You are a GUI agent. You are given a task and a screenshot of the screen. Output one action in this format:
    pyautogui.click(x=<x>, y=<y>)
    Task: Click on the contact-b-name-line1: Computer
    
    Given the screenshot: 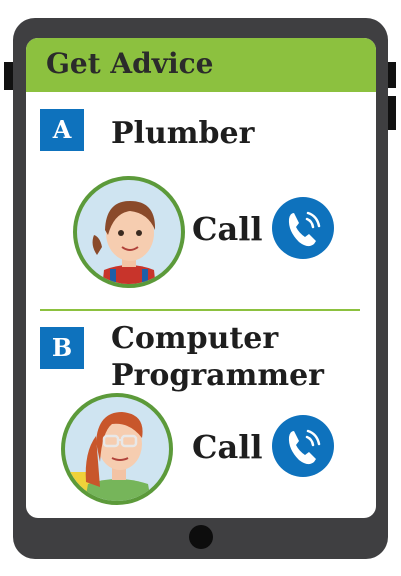 What is the action you would take?
    pyautogui.click(x=195, y=338)
    